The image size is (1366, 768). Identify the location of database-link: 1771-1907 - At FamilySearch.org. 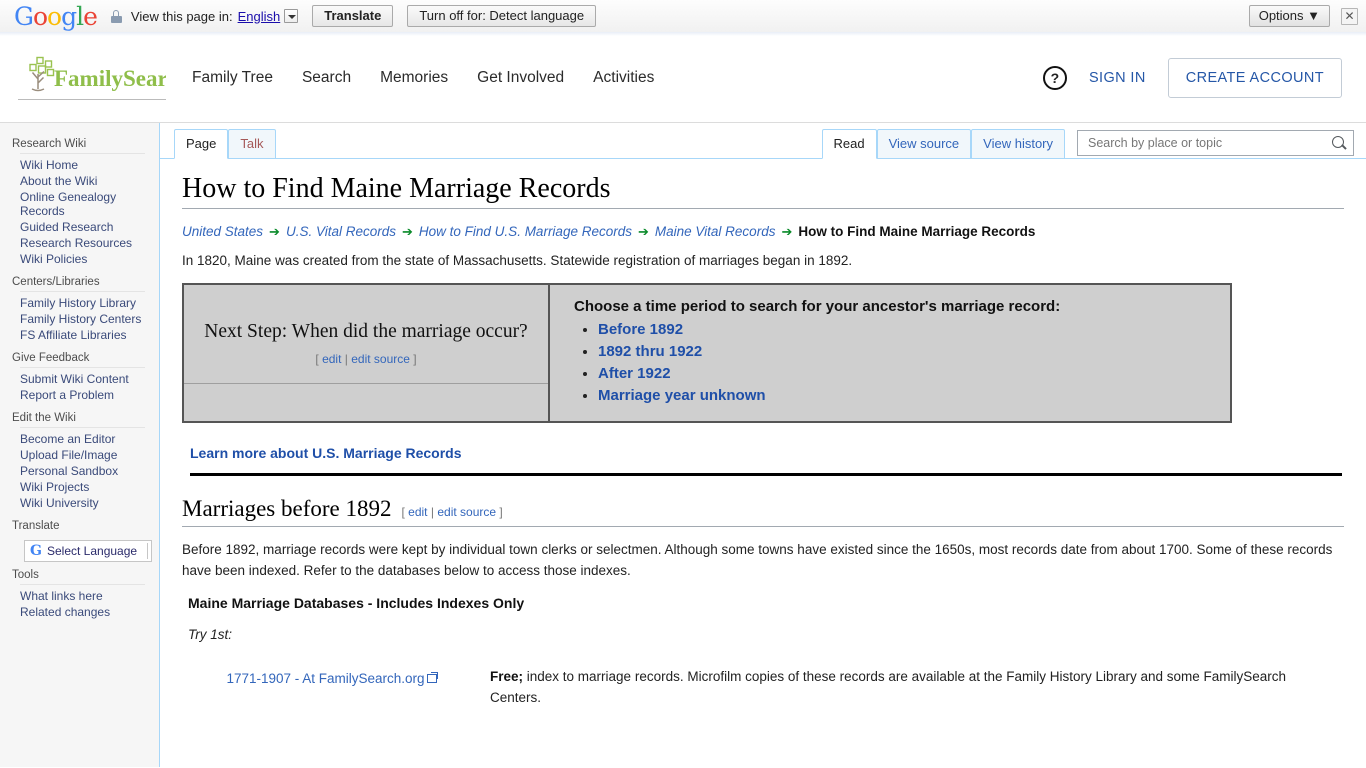
(332, 678).